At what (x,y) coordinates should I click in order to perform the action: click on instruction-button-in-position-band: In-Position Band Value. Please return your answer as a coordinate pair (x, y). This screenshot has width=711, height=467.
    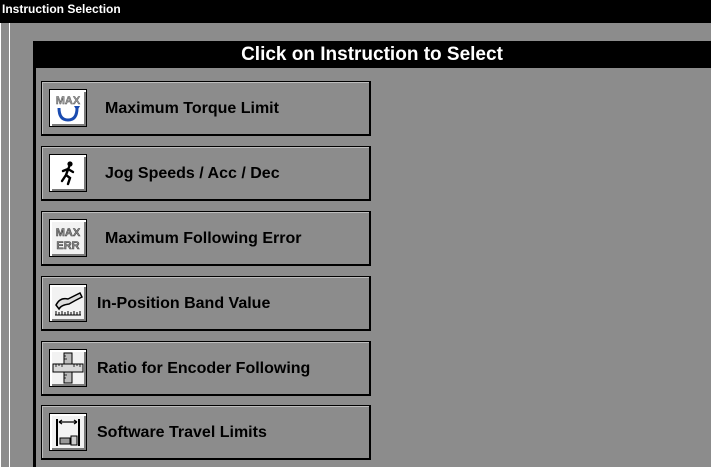
    Looking at the image, I should click on (206, 303).